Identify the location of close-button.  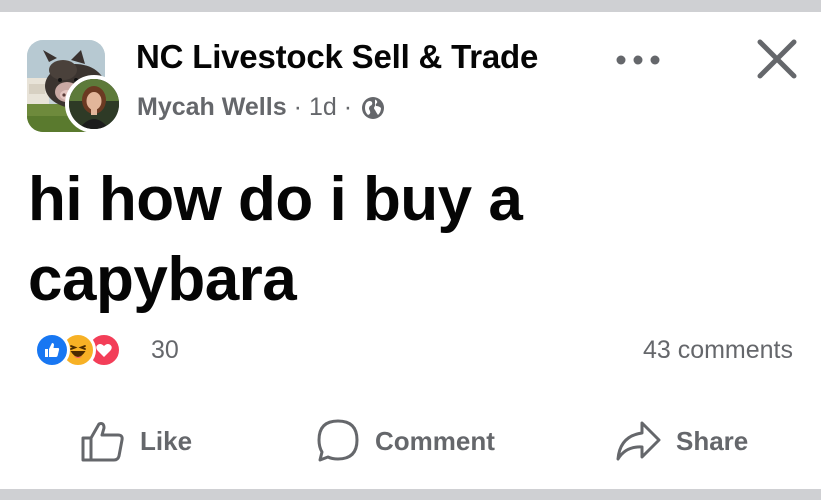
(777, 59).